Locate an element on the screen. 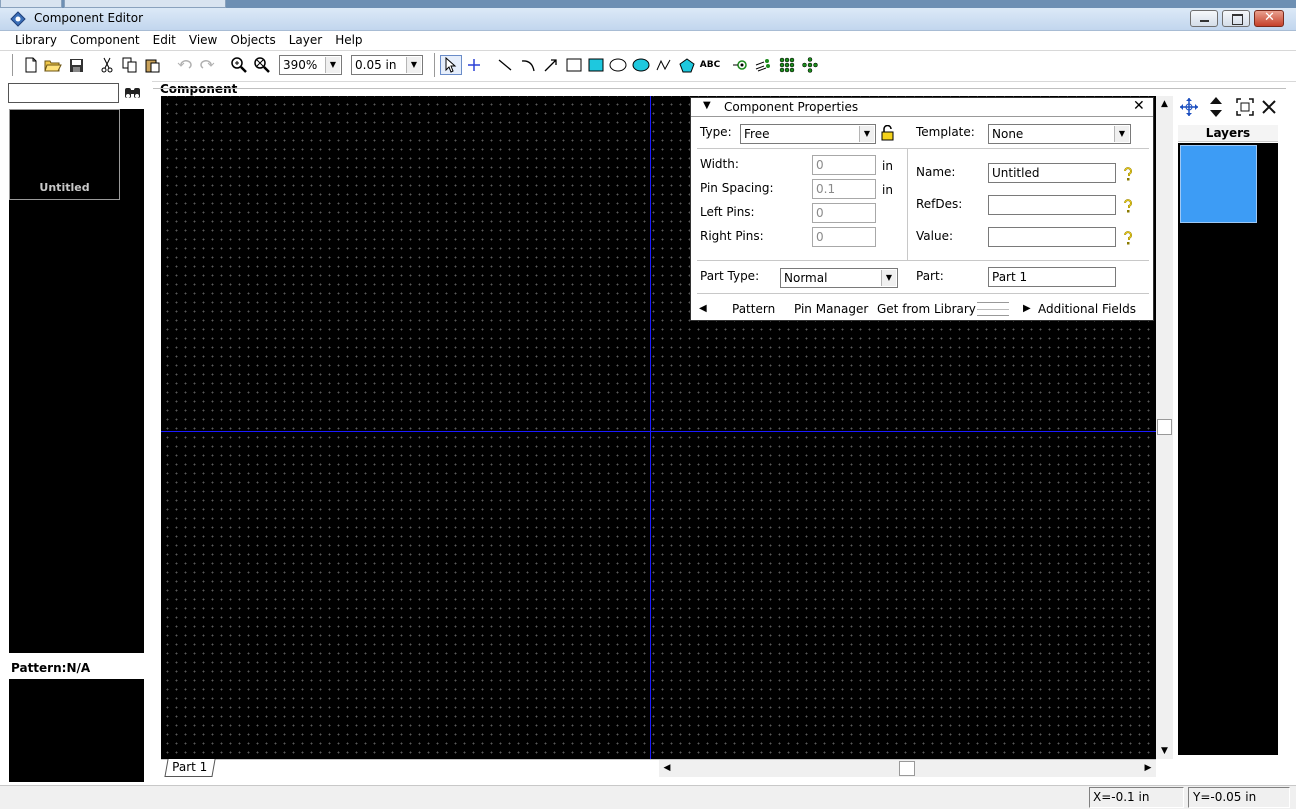 The image size is (1296, 809). arrow-tool-icon is located at coordinates (551, 65).